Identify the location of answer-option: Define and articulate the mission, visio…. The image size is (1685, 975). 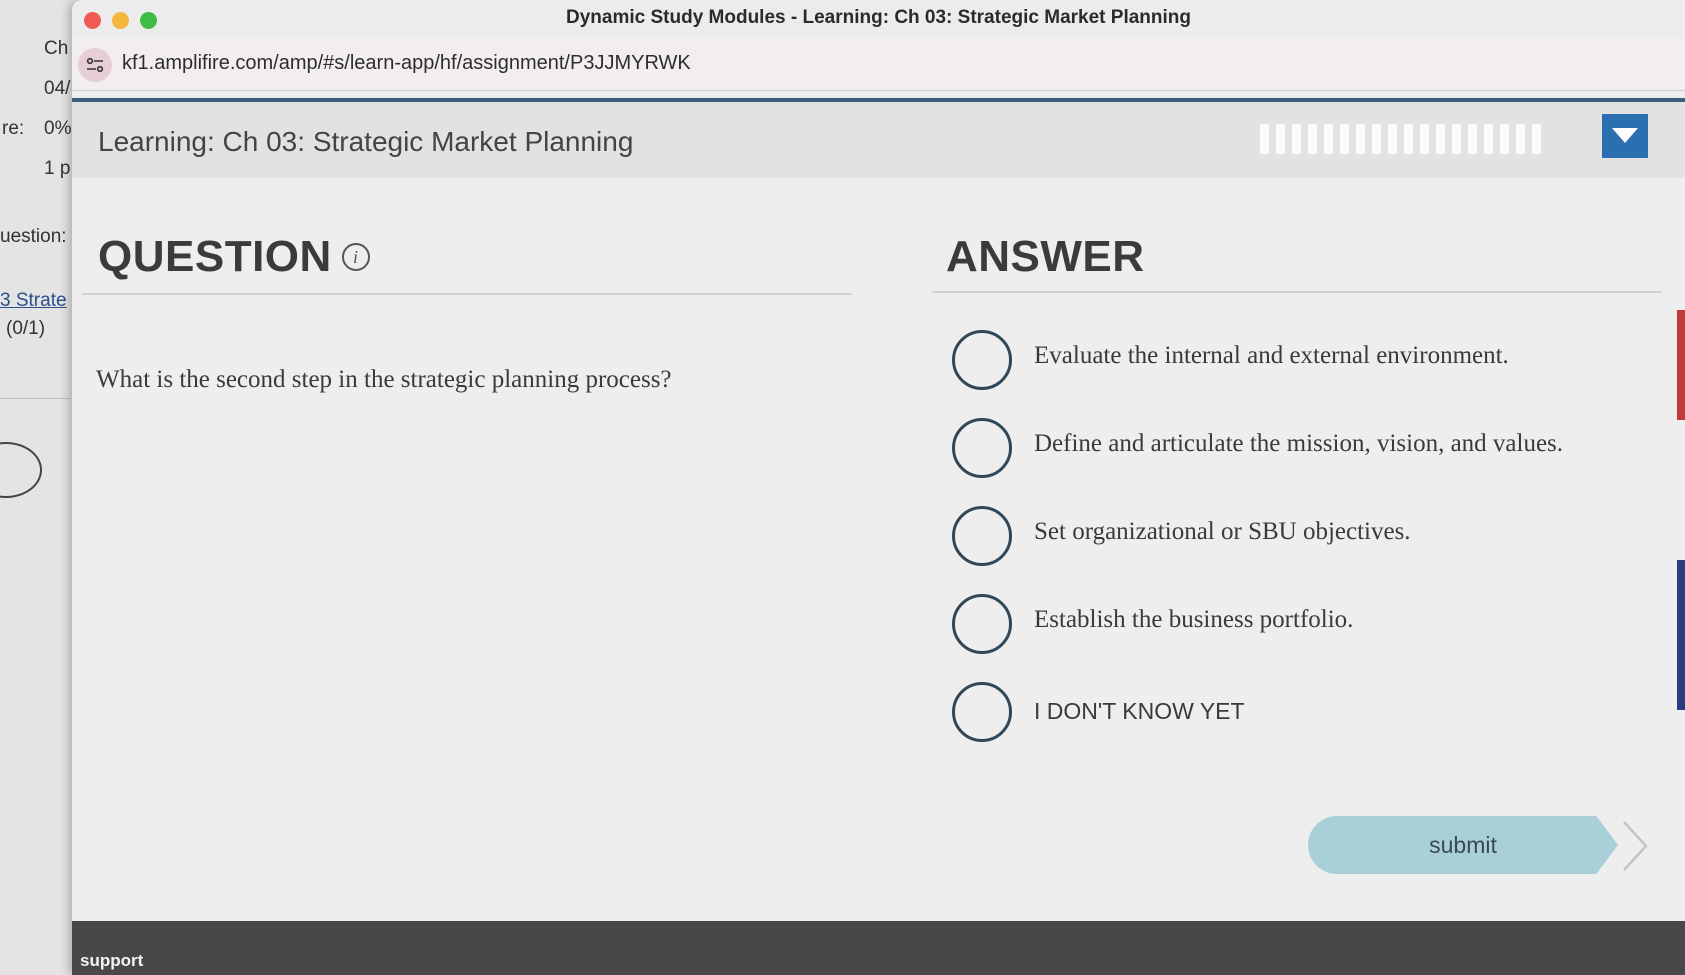
(1312, 451).